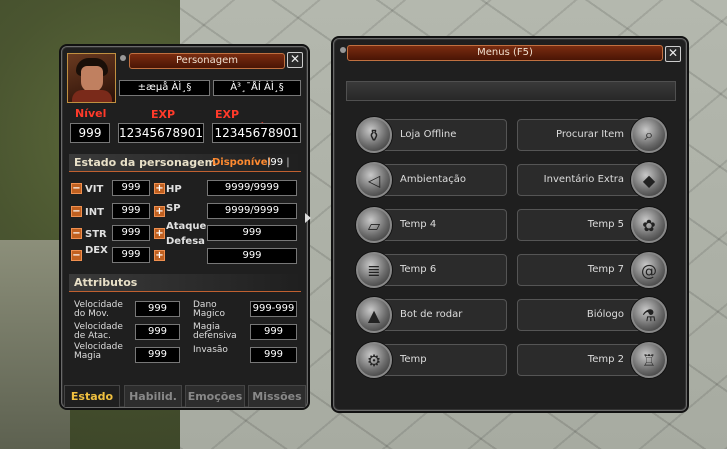  What do you see at coordinates (184, 394) in the screenshot?
I see `character-tabs: Estado Habilid. Emoções Missões` at bounding box center [184, 394].